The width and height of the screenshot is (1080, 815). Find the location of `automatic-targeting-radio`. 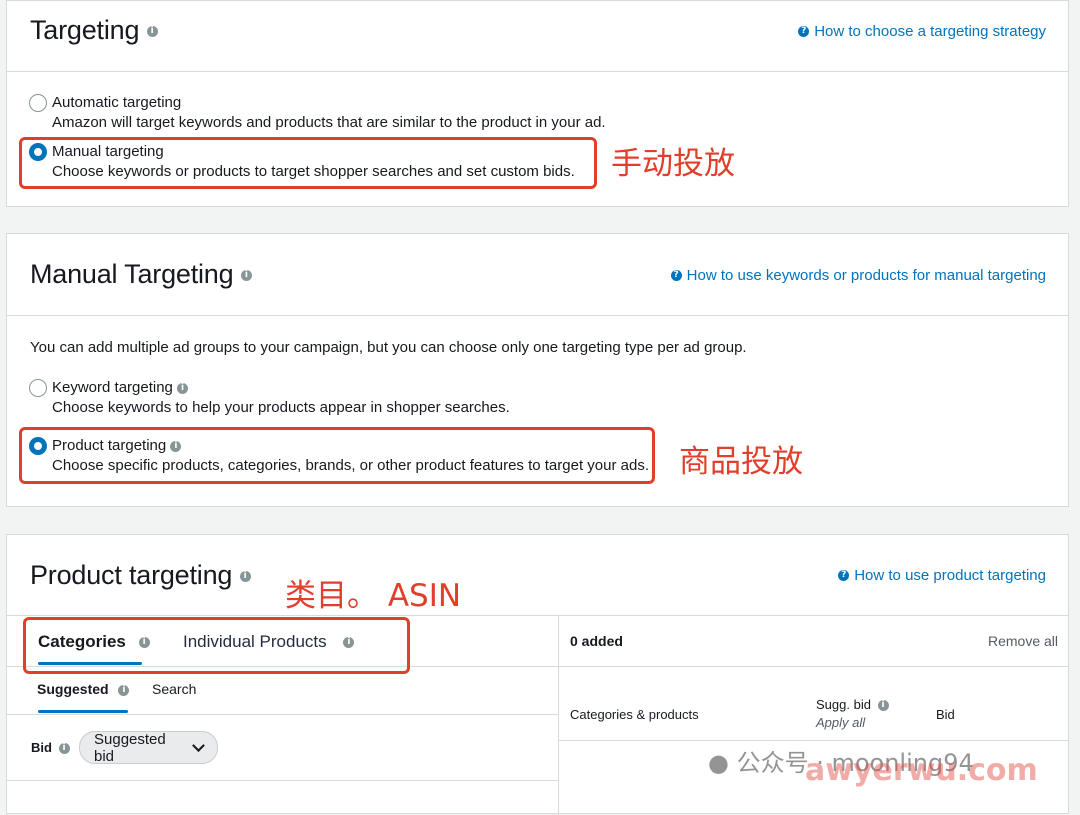

automatic-targeting-radio is located at coordinates (38, 103).